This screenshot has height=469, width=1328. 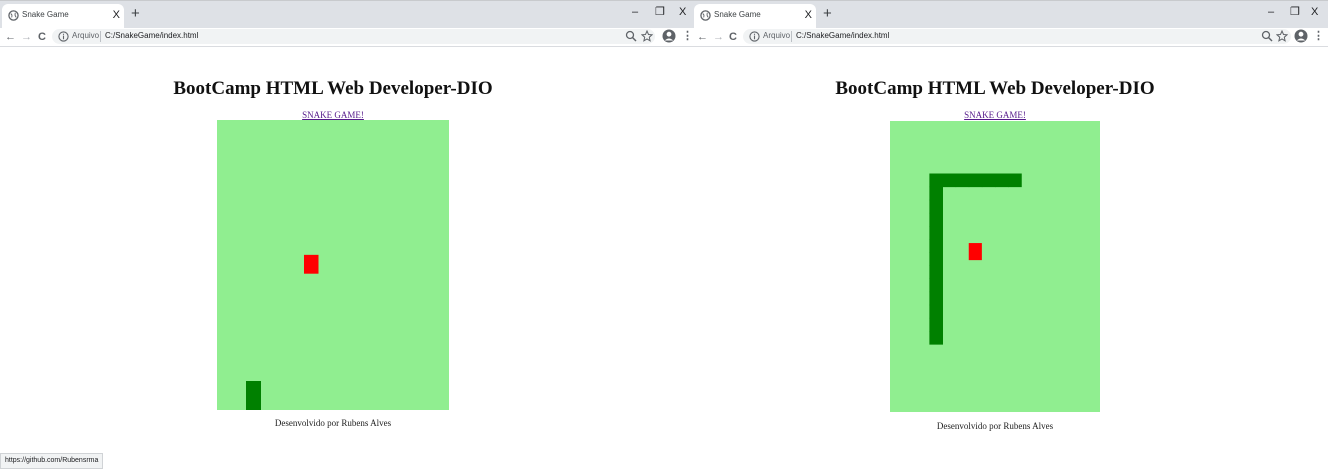 What do you see at coordinates (1318, 36) in the screenshot?
I see `menu-icon: ⋮` at bounding box center [1318, 36].